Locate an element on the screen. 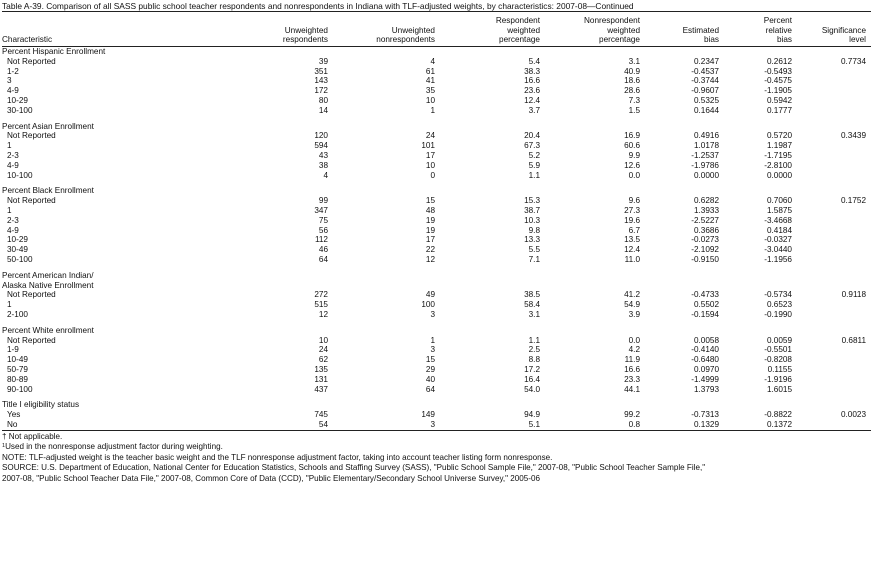 Image resolution: width=873 pixels, height=573 pixels. cell-estimated-bias: -0.0273 is located at coordinates (705, 240).